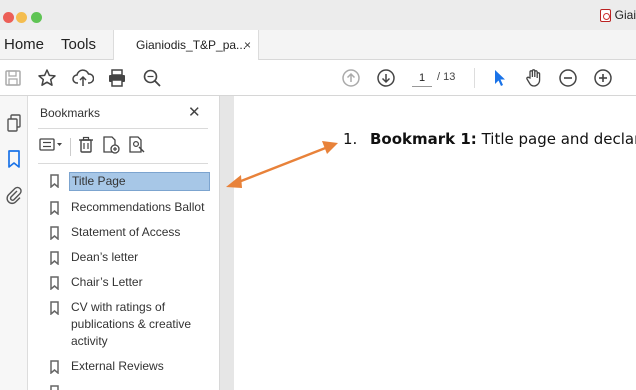  What do you see at coordinates (14, 243) in the screenshot?
I see `navigation-rail` at bounding box center [14, 243].